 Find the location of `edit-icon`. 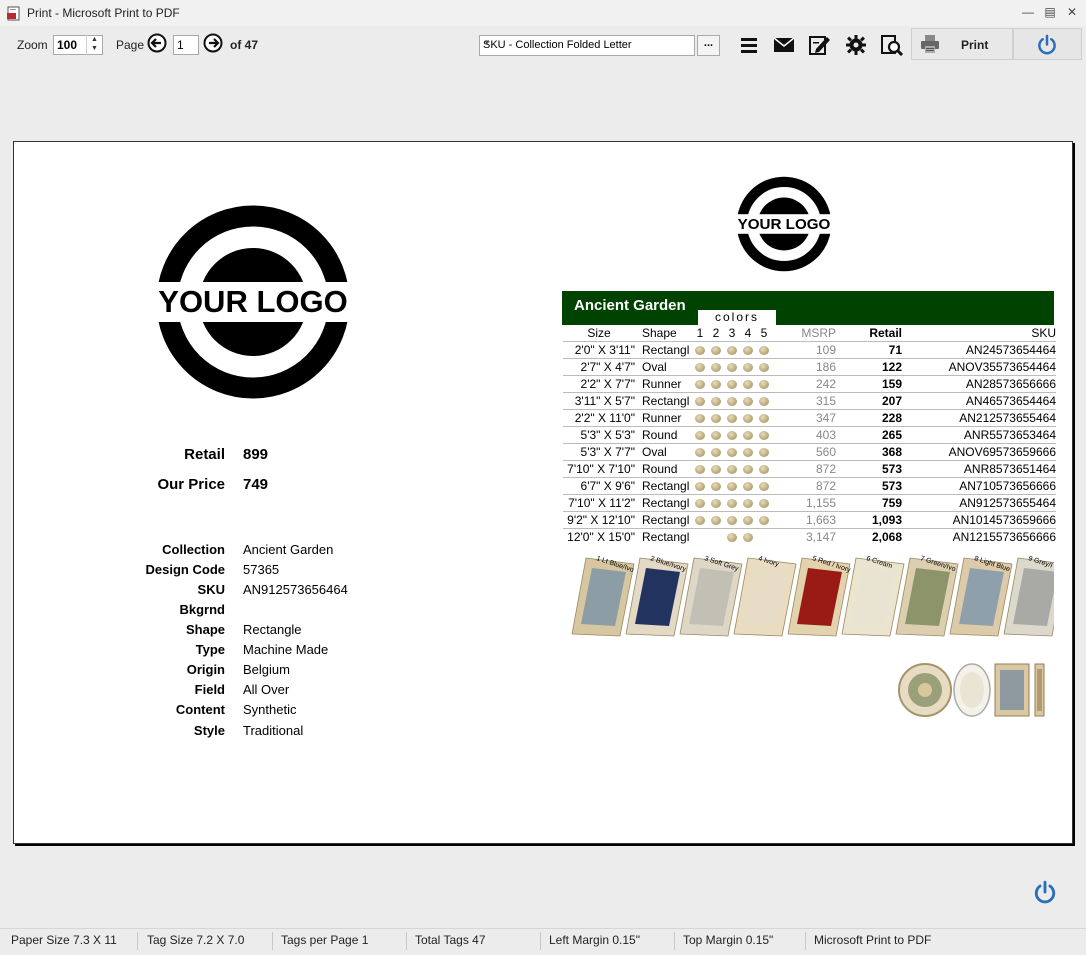

edit-icon is located at coordinates (820, 45).